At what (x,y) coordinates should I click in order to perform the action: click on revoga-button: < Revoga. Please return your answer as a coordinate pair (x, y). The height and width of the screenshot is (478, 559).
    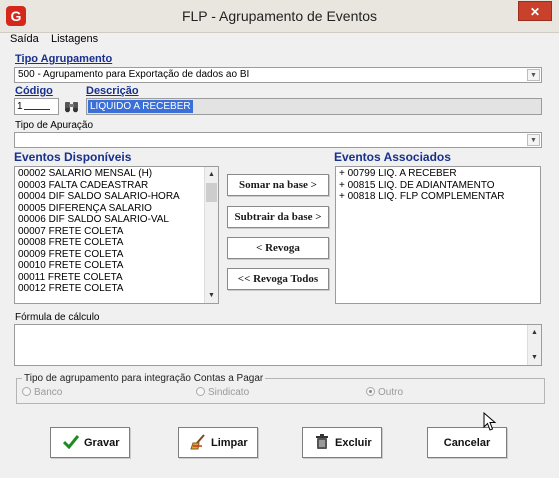
    Looking at the image, I should click on (278, 248).